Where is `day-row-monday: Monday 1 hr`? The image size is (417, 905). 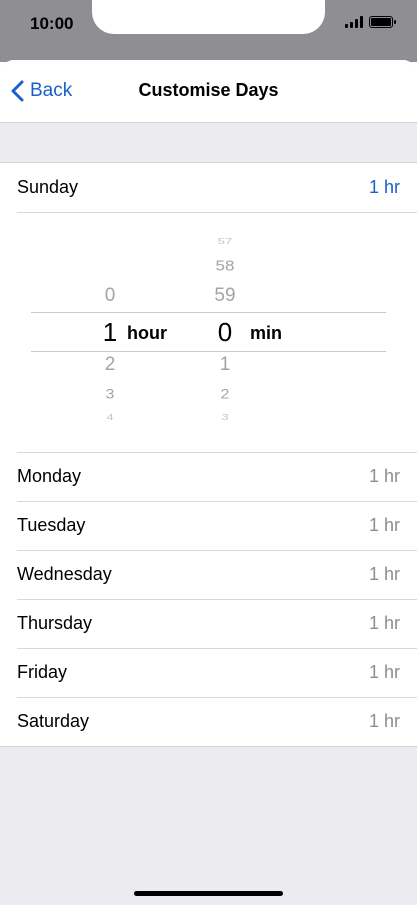 day-row-monday: Monday 1 hr is located at coordinates (208, 476).